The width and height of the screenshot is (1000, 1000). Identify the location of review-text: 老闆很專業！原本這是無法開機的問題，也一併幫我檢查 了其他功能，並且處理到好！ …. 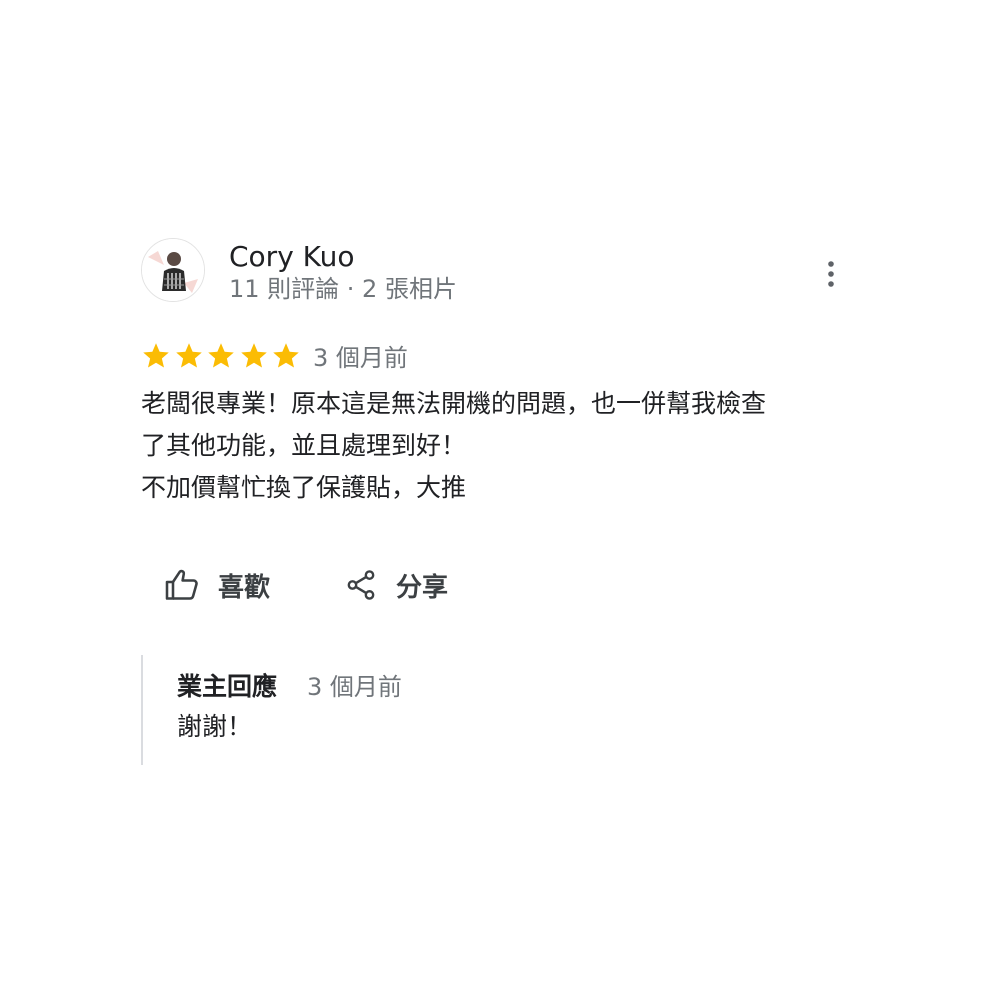
(506, 446).